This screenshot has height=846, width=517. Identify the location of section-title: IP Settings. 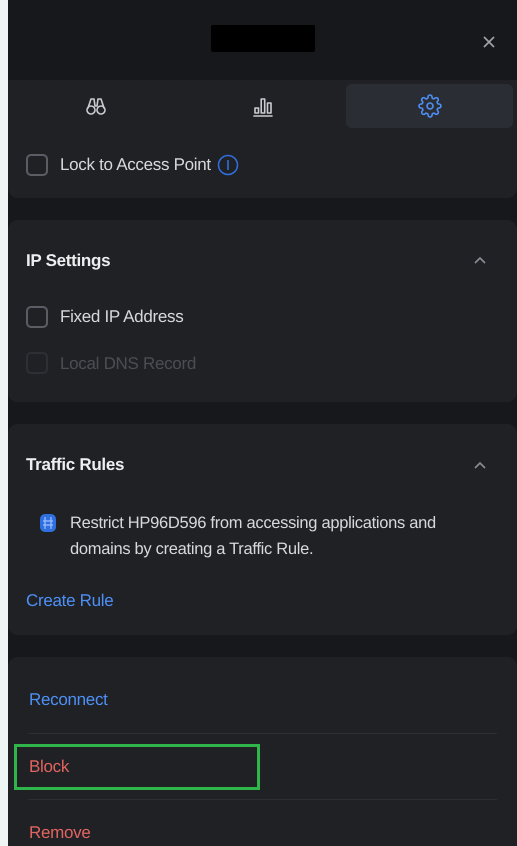
(68, 261).